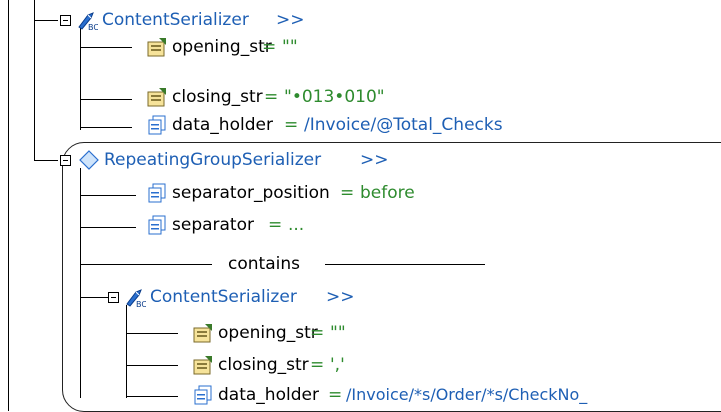 The height and width of the screenshot is (412, 721). I want to click on property-value: /Invoice/@Total_Checks, so click(403, 125).